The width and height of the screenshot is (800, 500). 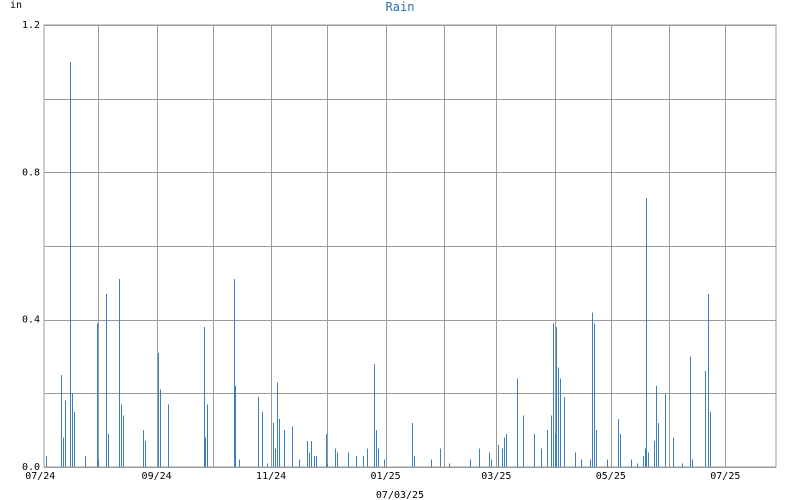 What do you see at coordinates (611, 476) in the screenshot?
I see `x-tick-label: 05/25` at bounding box center [611, 476].